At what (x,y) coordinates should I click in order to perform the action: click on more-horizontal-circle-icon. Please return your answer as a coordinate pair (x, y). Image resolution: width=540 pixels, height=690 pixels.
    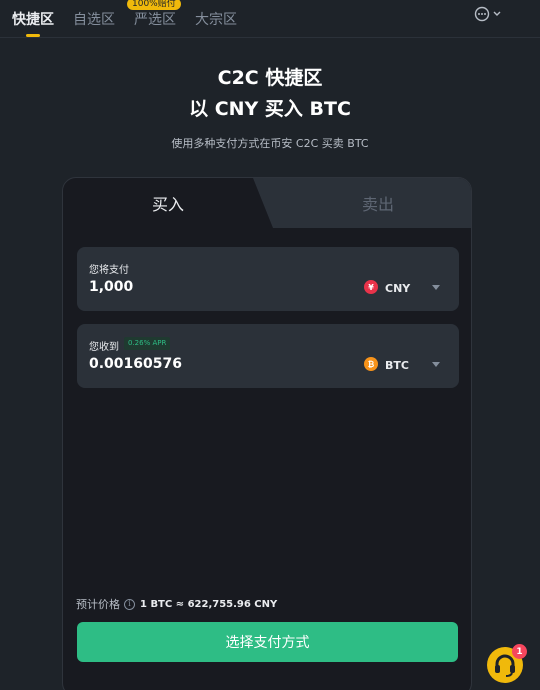
    Looking at the image, I should click on (487, 14).